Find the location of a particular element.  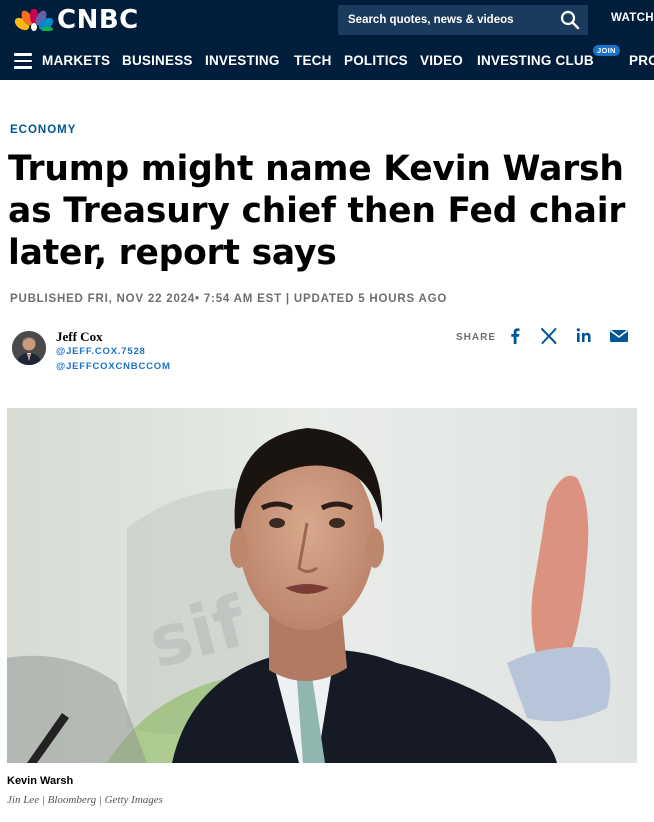

x-icon is located at coordinates (549, 336).